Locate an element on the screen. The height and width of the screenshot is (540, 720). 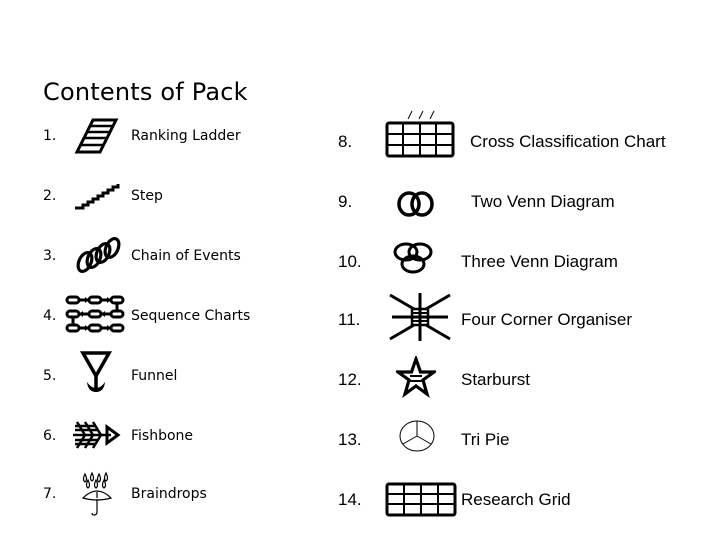
item-number: 12. is located at coordinates (350, 379).